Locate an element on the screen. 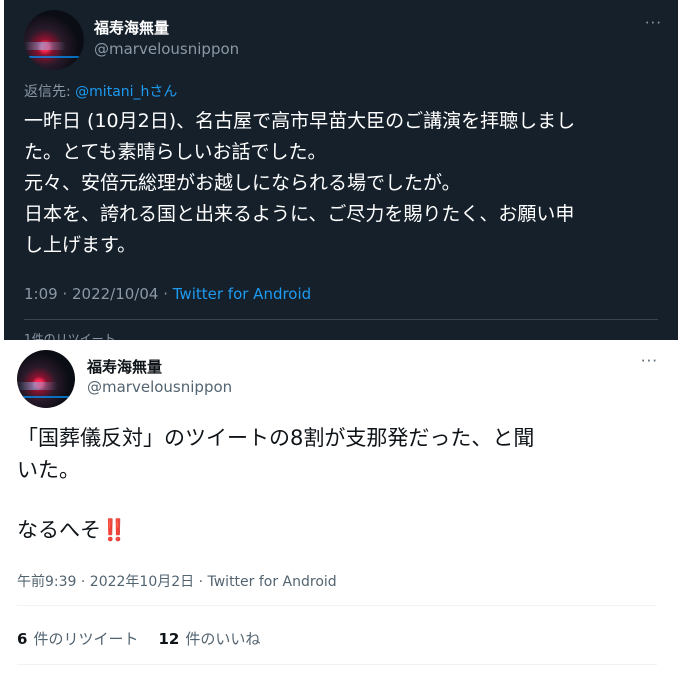 This screenshot has height=680, width=680. retweet-label: 件のリツイート is located at coordinates (86, 639).